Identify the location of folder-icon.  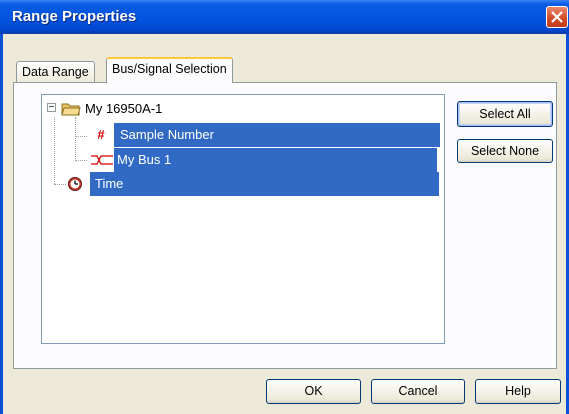
(71, 109).